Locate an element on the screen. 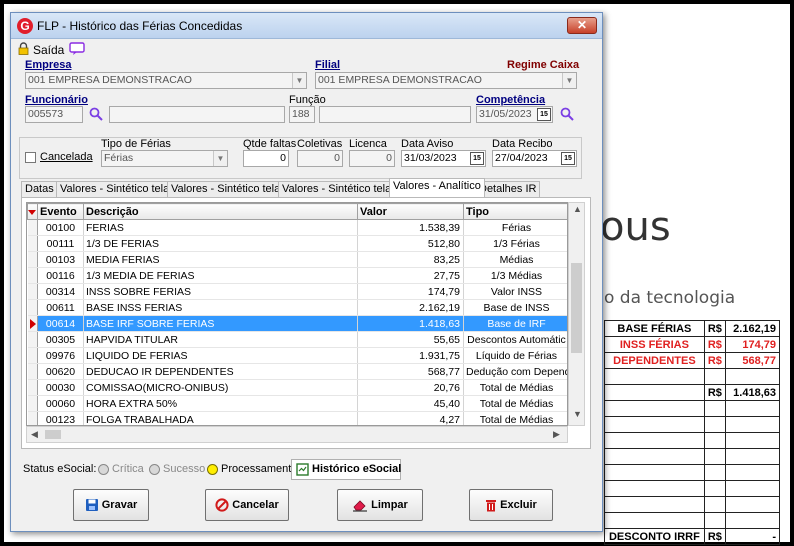 The width and height of the screenshot is (794, 546). table-row: 00100 FERIAS 1.538,39 Férias is located at coordinates (297, 227).